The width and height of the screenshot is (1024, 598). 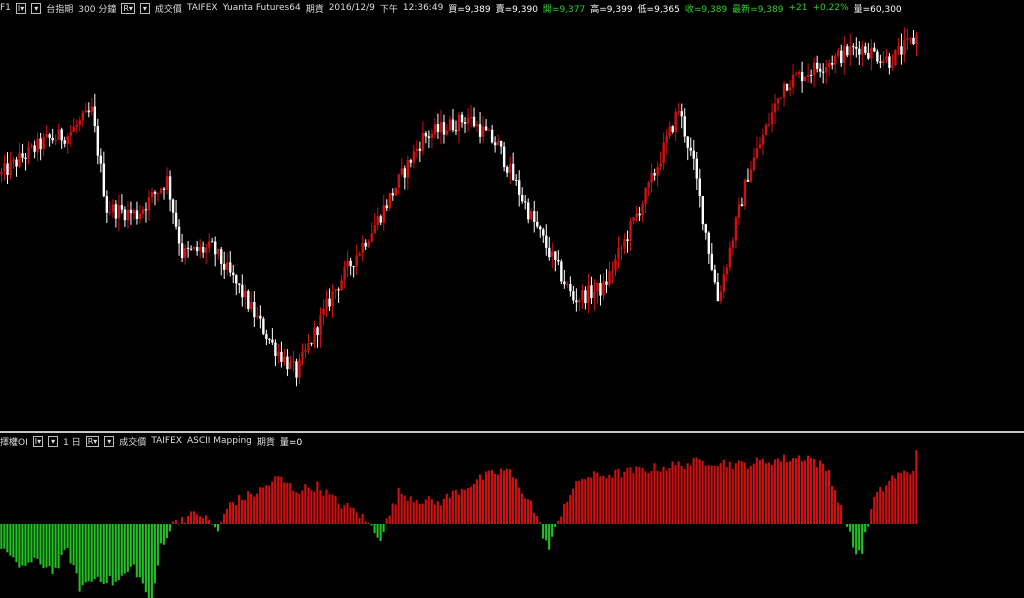 I want to click on dropdown-button: ▾, so click(x=36, y=8).